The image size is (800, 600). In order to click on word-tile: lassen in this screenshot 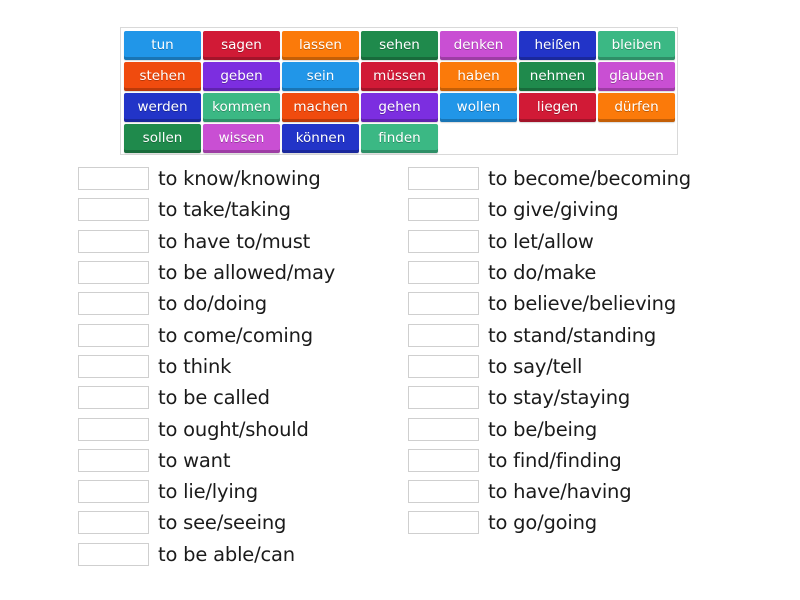, I will do `click(320, 45)`.